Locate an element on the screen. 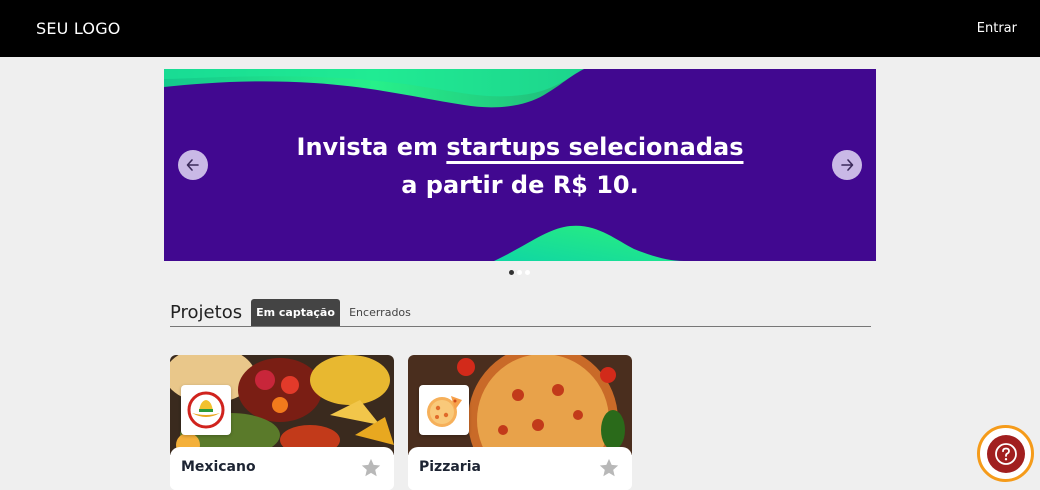 The height and width of the screenshot is (490, 1040). question-icon is located at coordinates (1005, 453).